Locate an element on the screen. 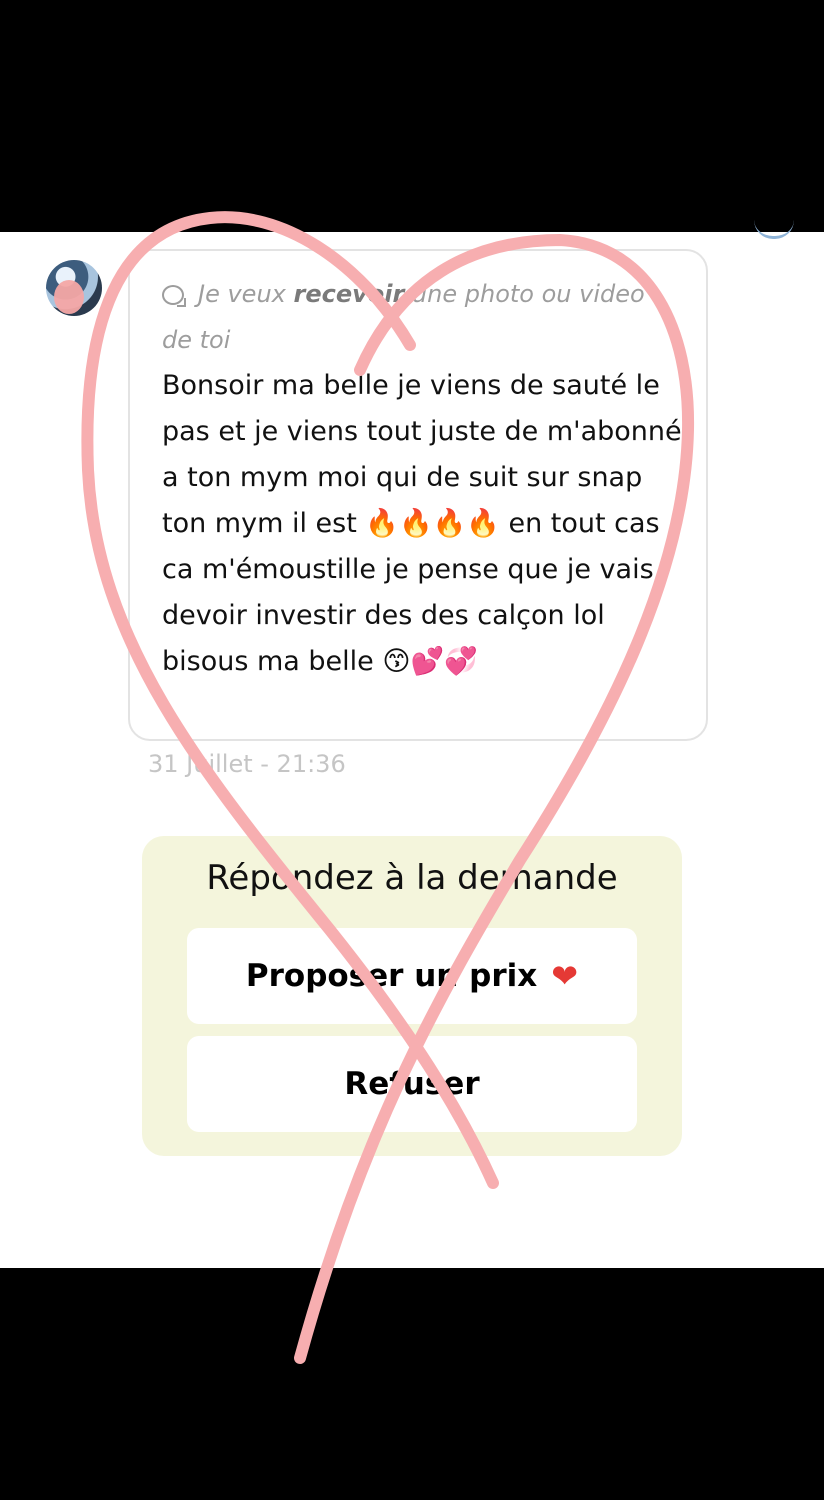 The image size is (824, 1500). refuse-label: Refuser is located at coordinates (412, 1084).